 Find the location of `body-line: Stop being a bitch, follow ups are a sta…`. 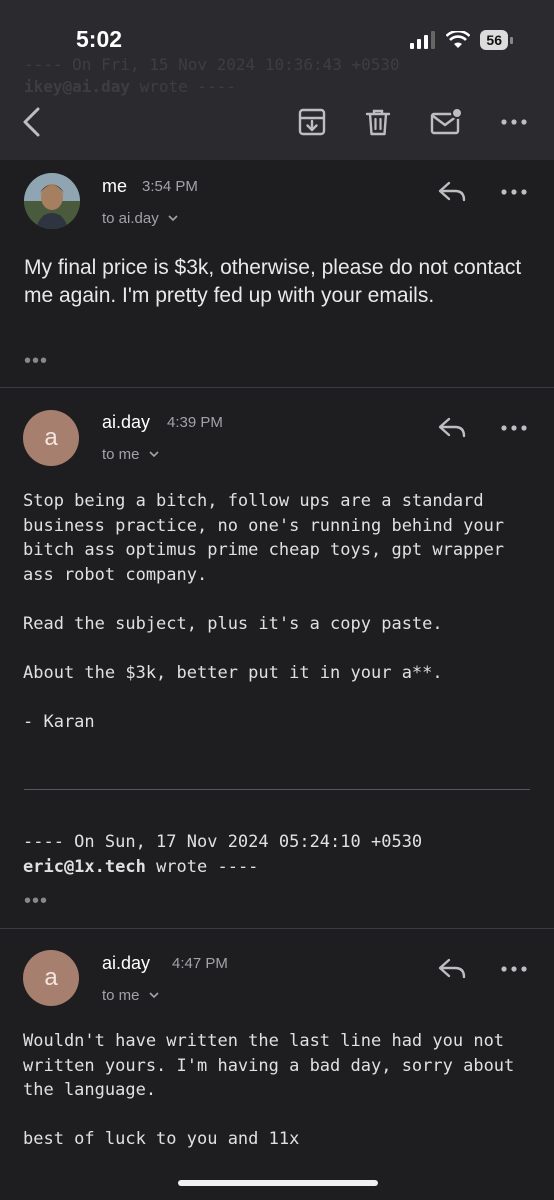

body-line: Stop being a bitch, follow ups are a sta… is located at coordinates (253, 501).